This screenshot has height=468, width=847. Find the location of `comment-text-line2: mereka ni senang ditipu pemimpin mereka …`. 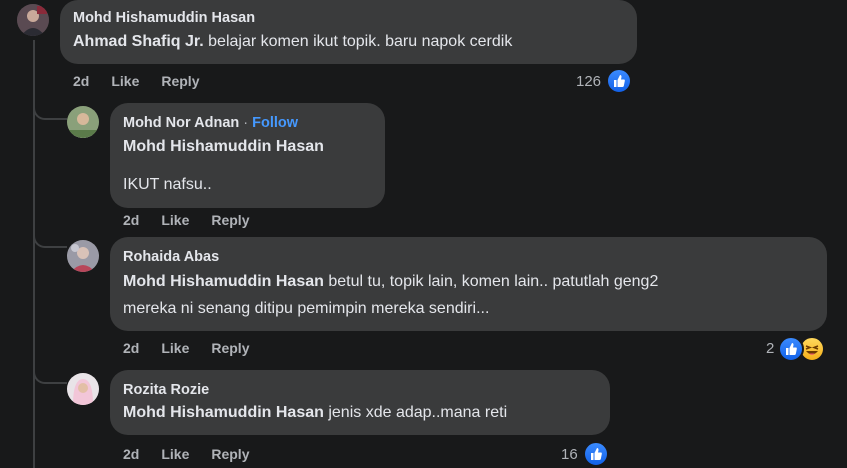

comment-text-line2: mereka ni senang ditipu pemimpin mereka … is located at coordinates (306, 308).